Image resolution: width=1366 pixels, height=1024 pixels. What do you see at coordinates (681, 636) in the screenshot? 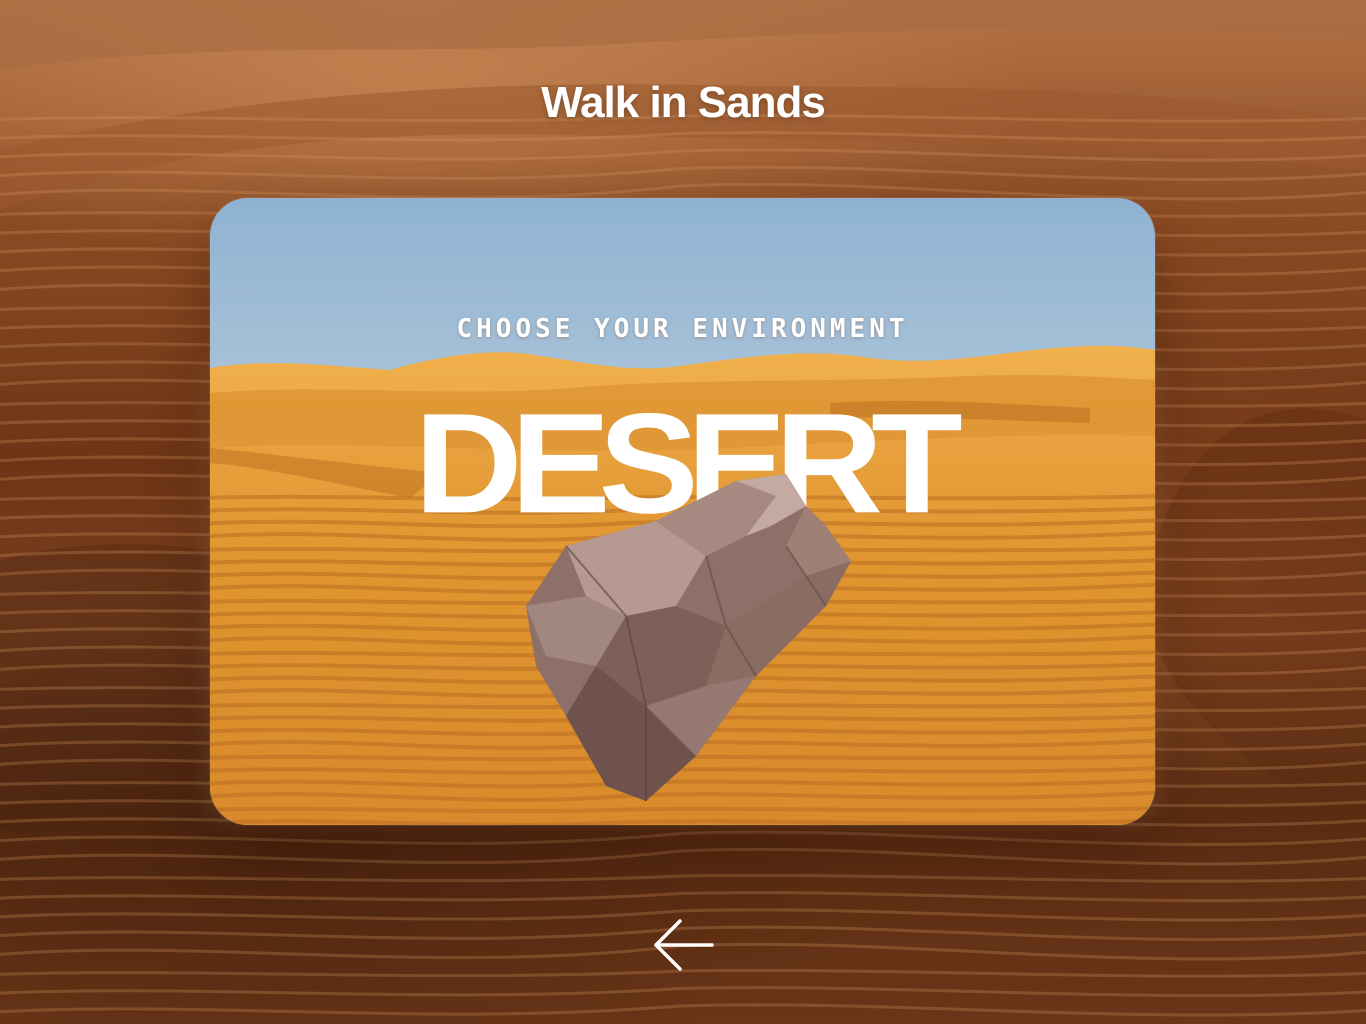
I see `rock-model` at bounding box center [681, 636].